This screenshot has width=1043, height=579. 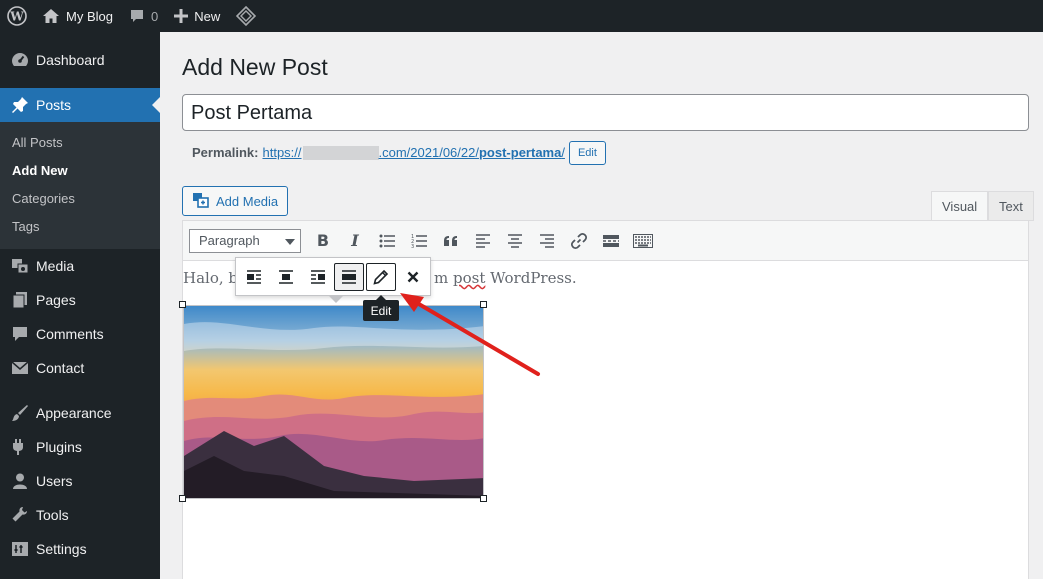 What do you see at coordinates (61, 549) in the screenshot?
I see `sidebar-item-label: Settings` at bounding box center [61, 549].